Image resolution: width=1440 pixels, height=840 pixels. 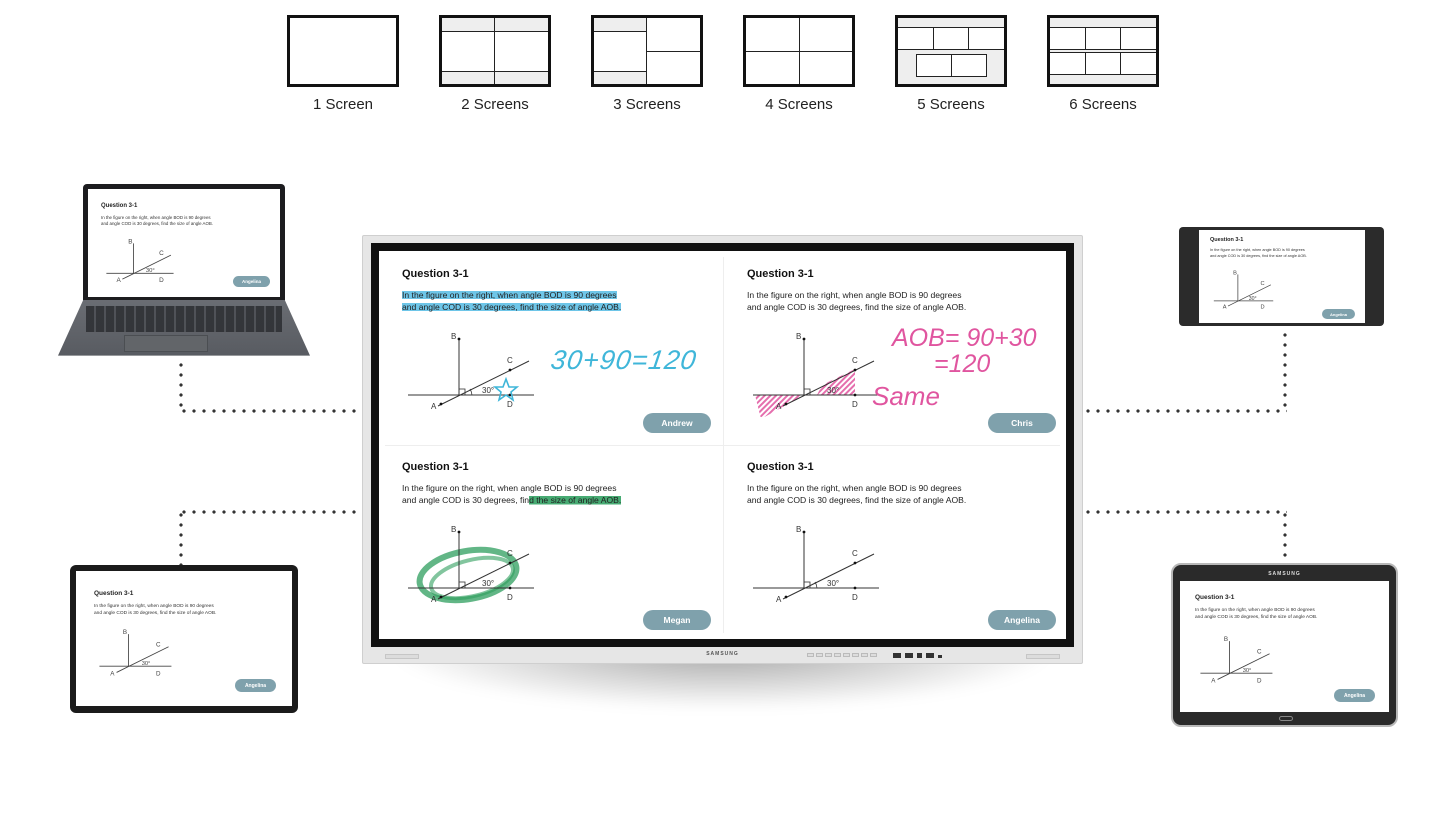 What do you see at coordinates (343, 51) in the screenshot?
I see `layout-thumb-1-screen` at bounding box center [343, 51].